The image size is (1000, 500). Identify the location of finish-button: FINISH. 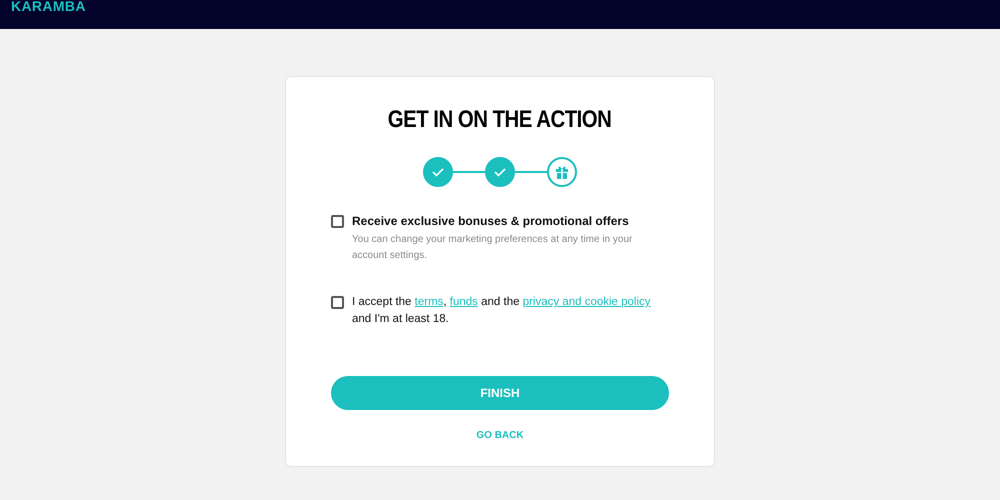
(500, 393).